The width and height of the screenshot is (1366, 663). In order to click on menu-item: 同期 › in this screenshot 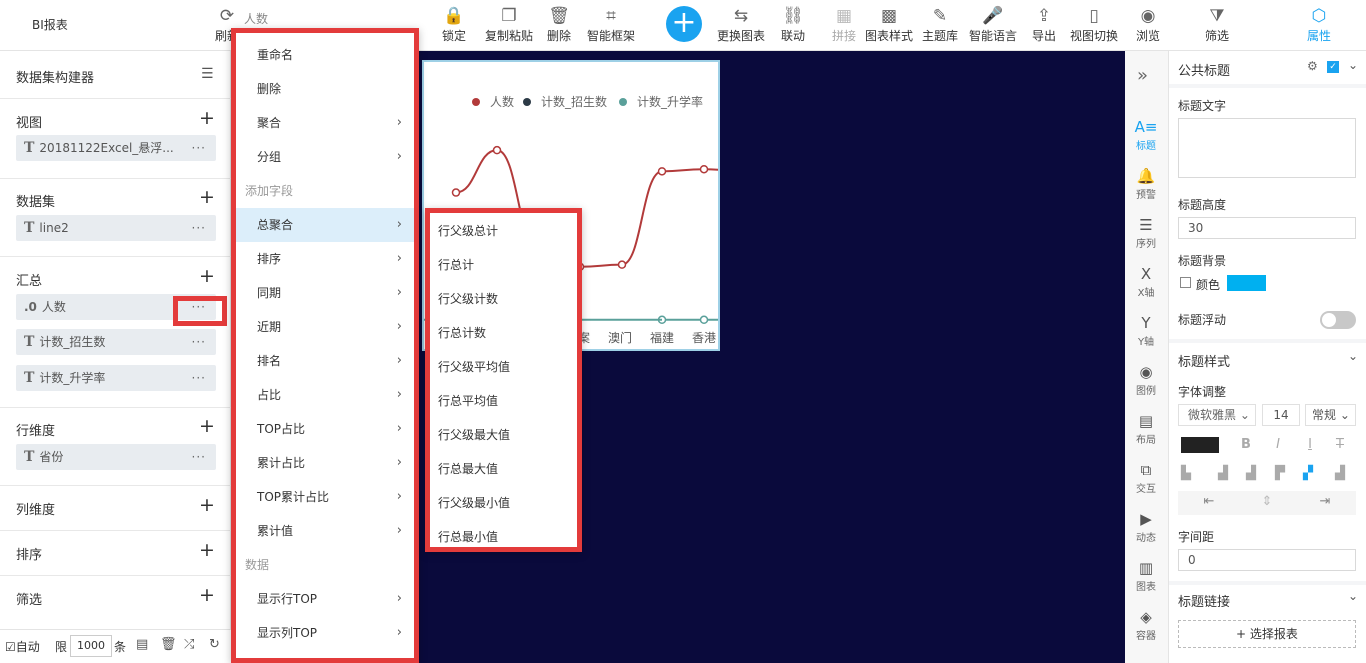, I will do `click(325, 293)`.